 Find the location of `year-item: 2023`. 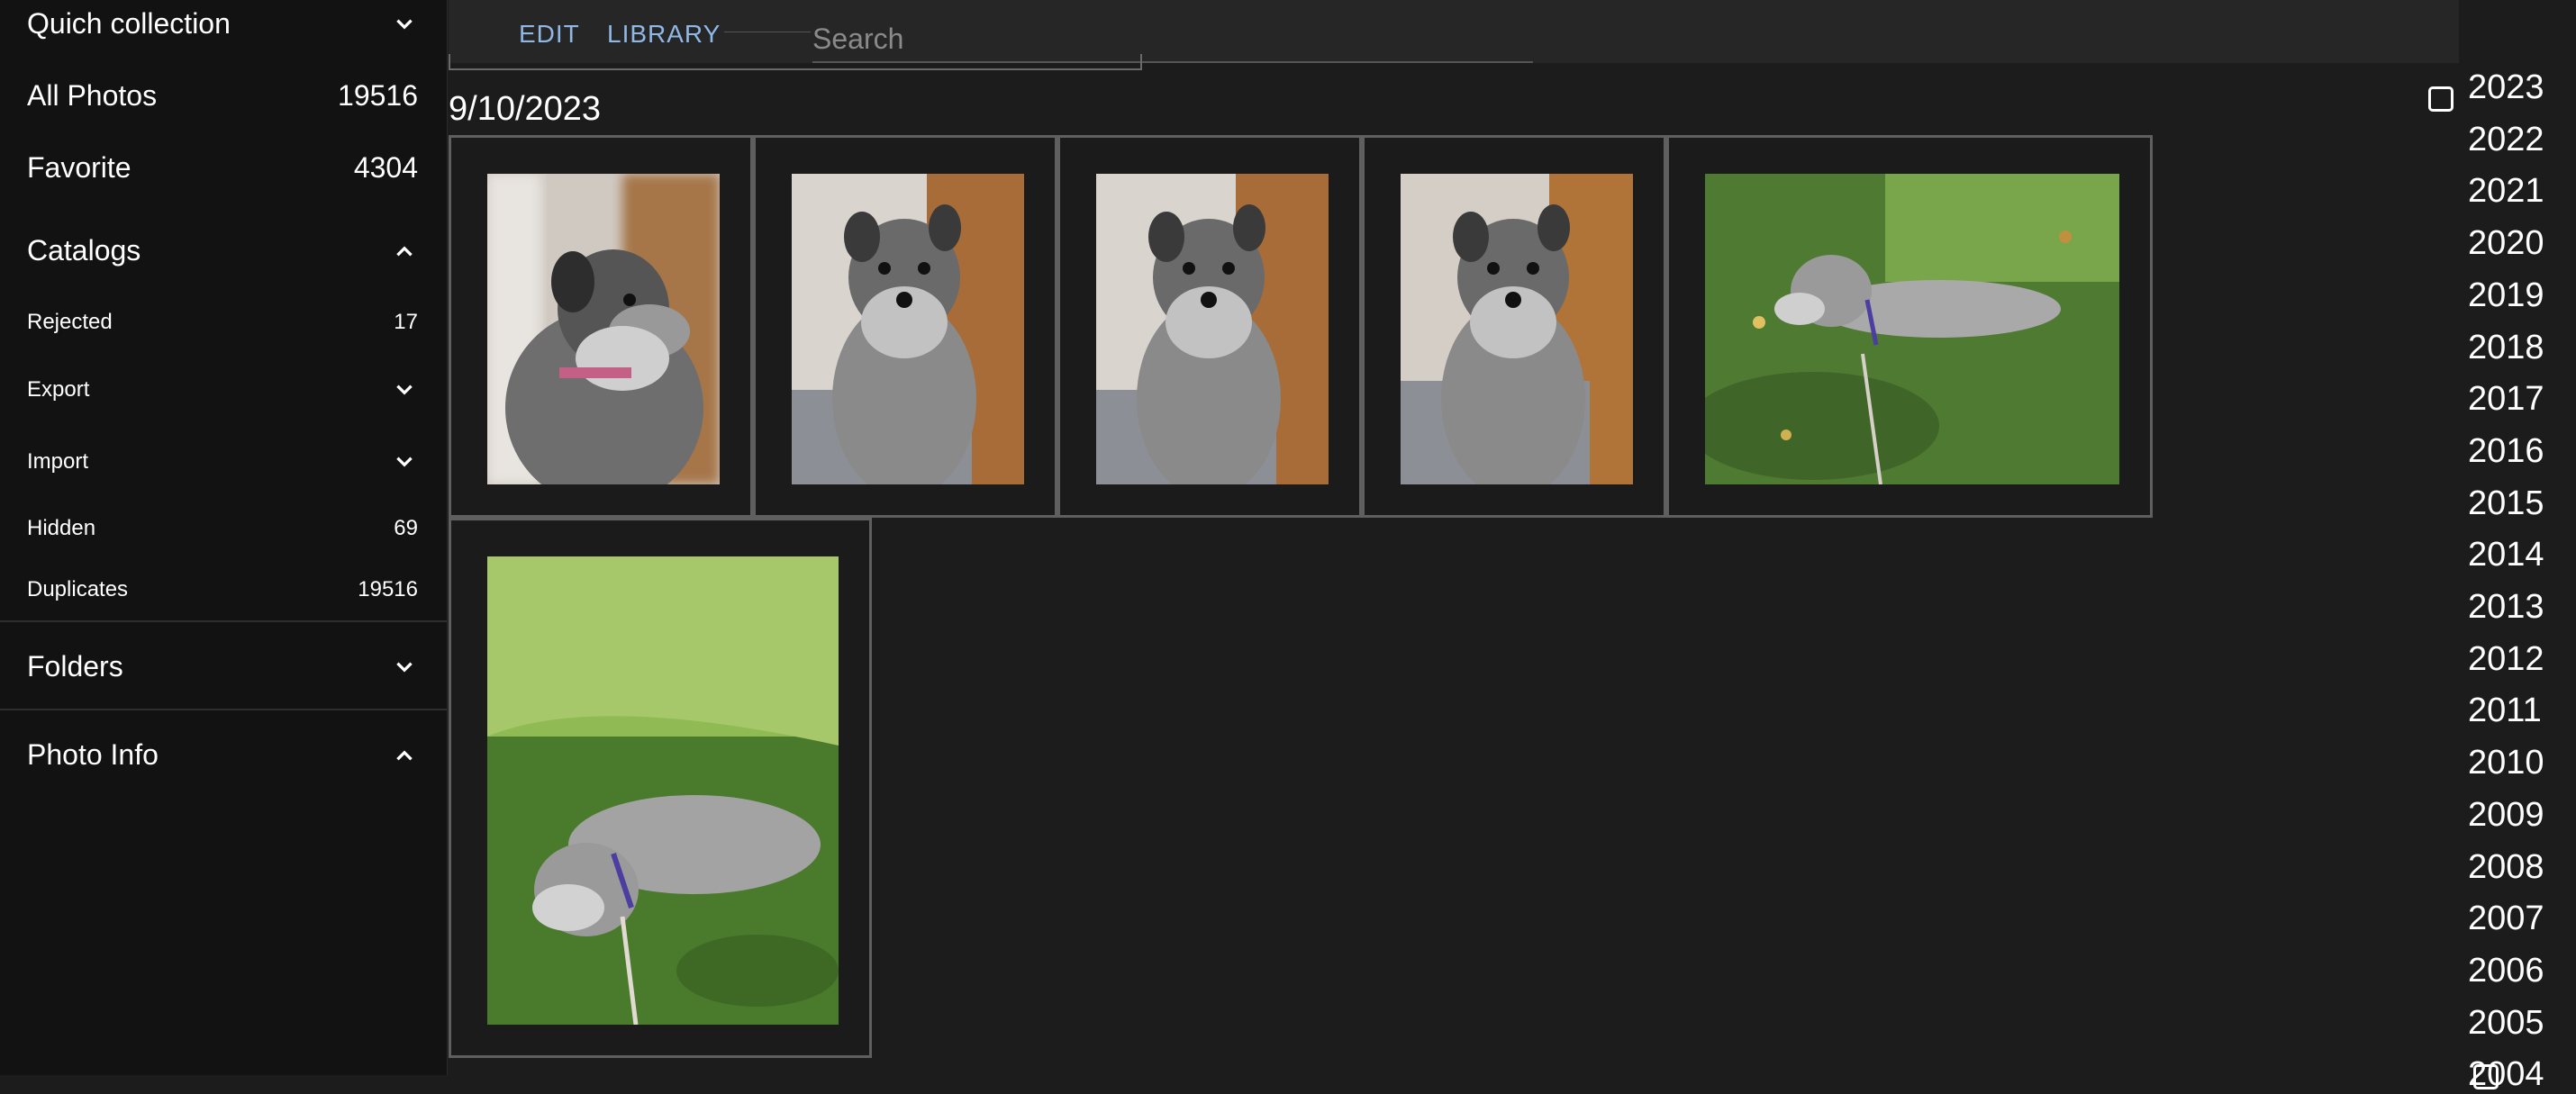

year-item: 2023 is located at coordinates (2506, 87).